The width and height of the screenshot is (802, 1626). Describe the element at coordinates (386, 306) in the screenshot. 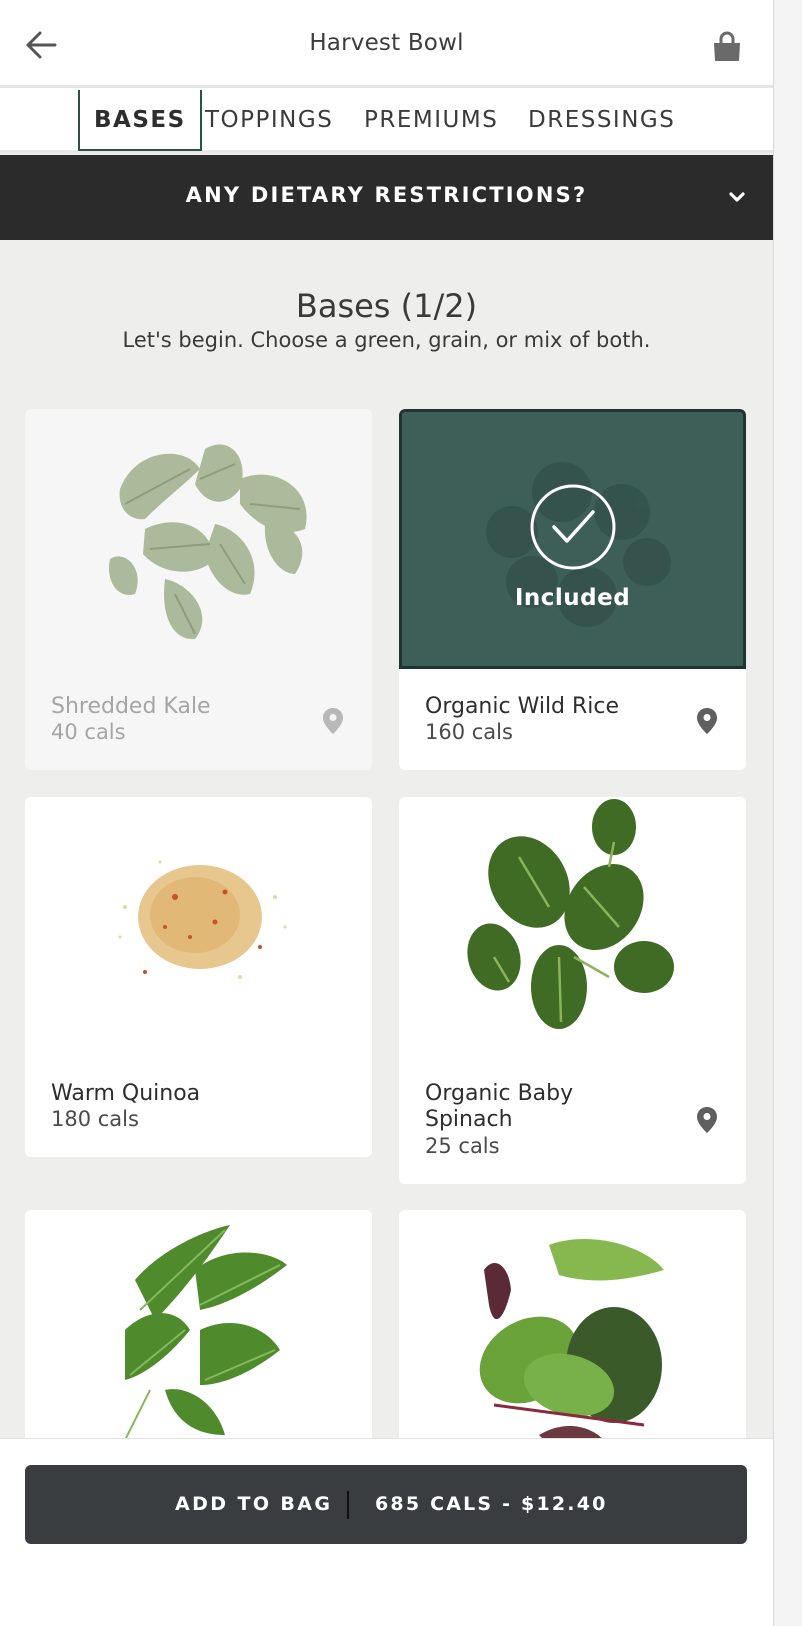

I see `section-title: Bases (1/2)` at that location.